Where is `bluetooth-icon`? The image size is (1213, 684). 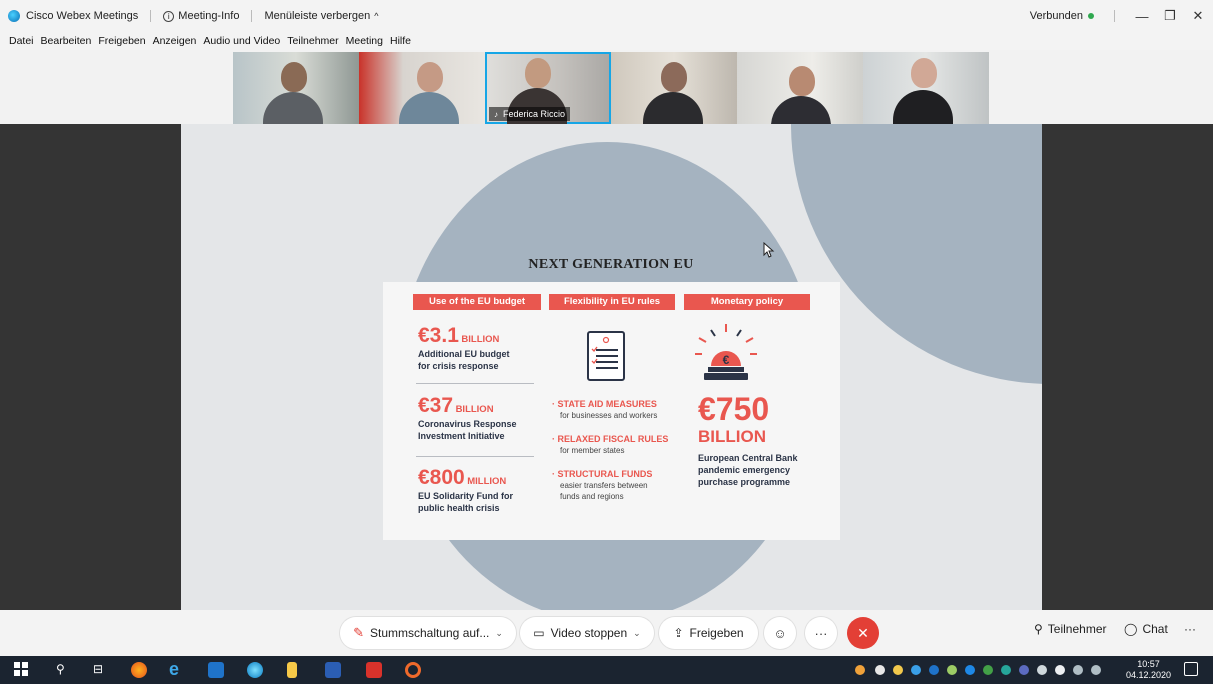
bluetooth-icon is located at coordinates (970, 670).